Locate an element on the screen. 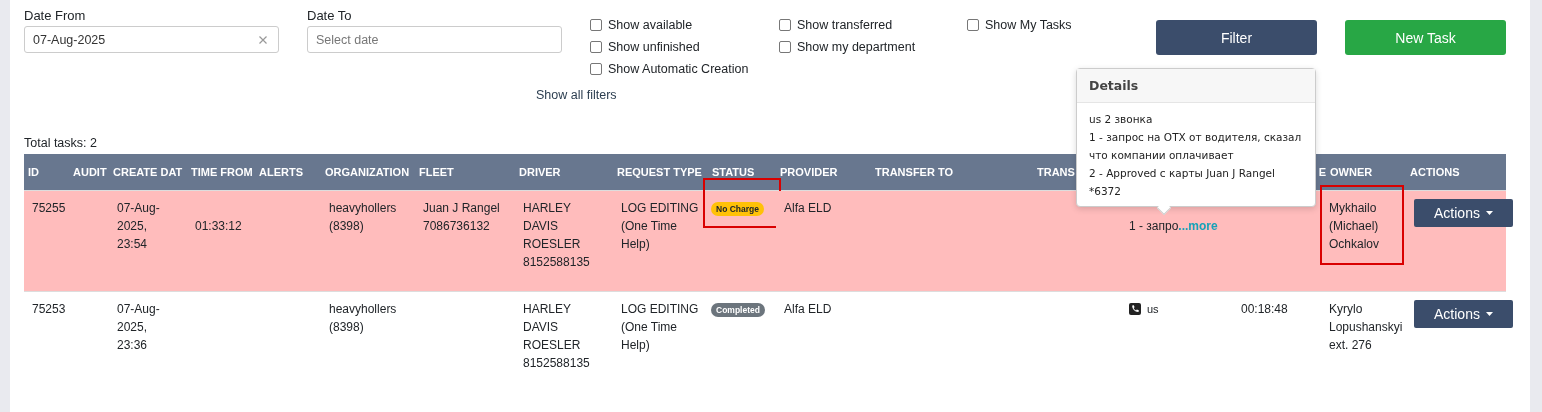 The width and height of the screenshot is (1542, 412). table-cell-text: Kyrylo Lopushanskyi ext. 276 is located at coordinates (1366, 327).